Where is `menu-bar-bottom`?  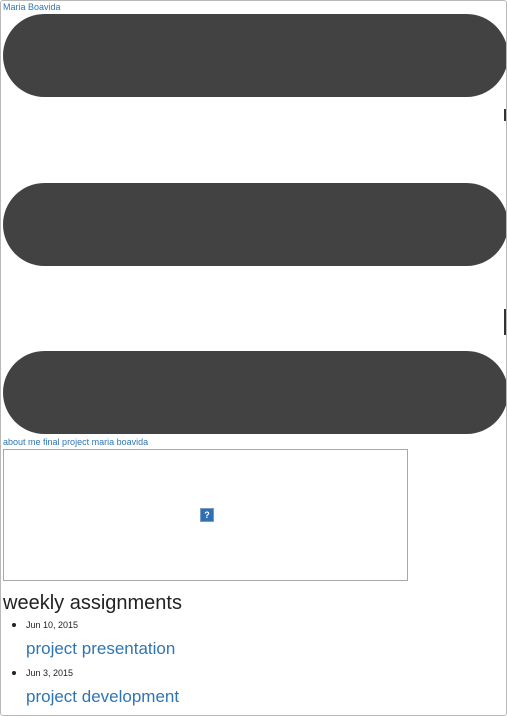
menu-bar-bottom is located at coordinates (254, 392).